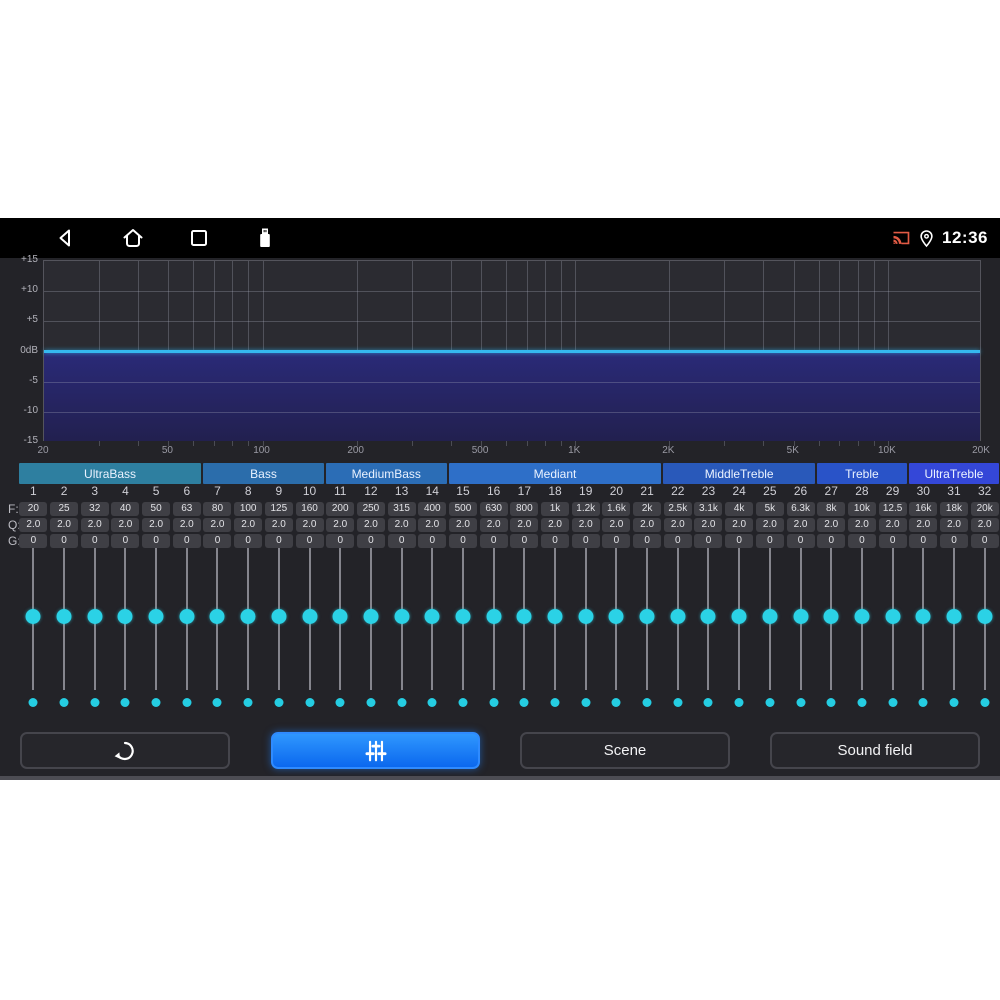 Image resolution: width=1000 pixels, height=1000 pixels. Describe the element at coordinates (875, 750) in the screenshot. I see `sound-field-button: Sound field` at that location.